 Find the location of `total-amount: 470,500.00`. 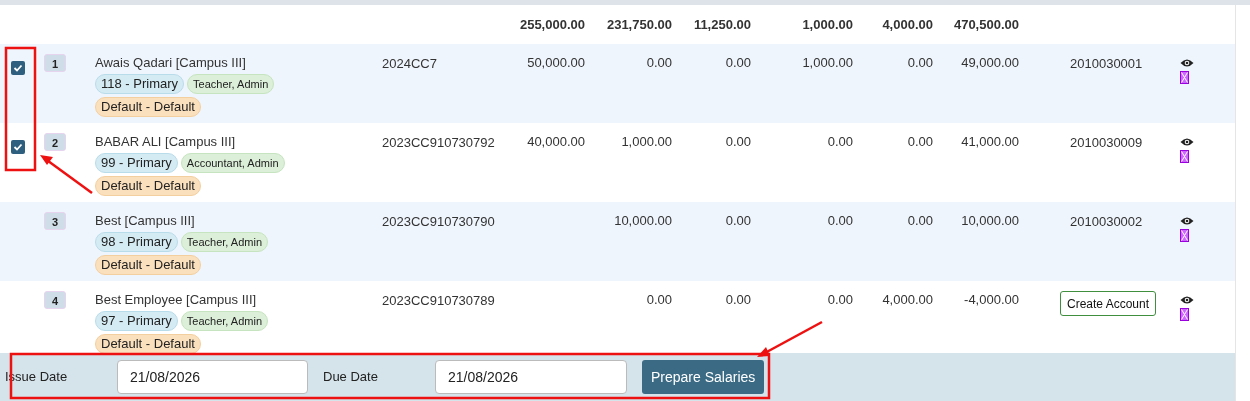

total-amount: 470,500.00 is located at coordinates (986, 24).